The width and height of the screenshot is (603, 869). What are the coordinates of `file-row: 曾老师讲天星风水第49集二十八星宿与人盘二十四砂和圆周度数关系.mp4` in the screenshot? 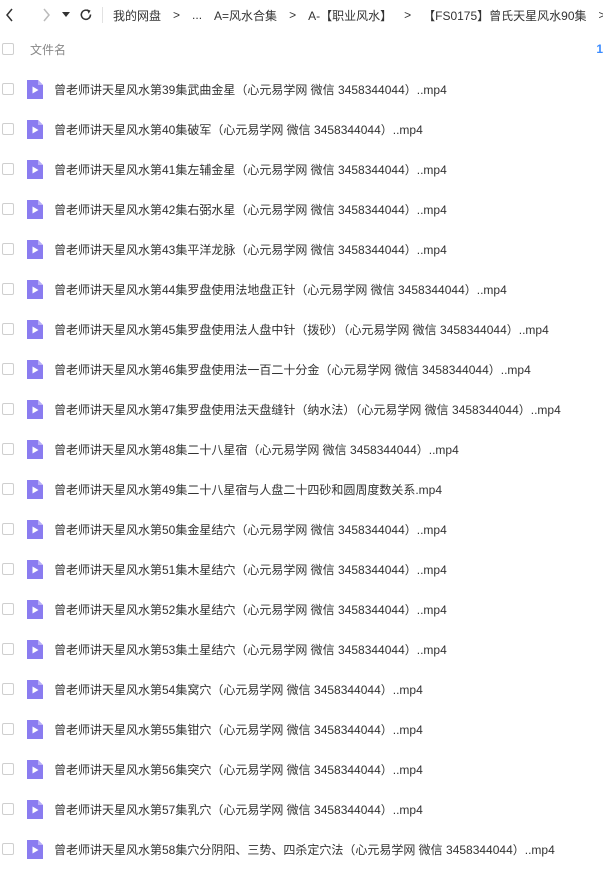 It's located at (301, 489).